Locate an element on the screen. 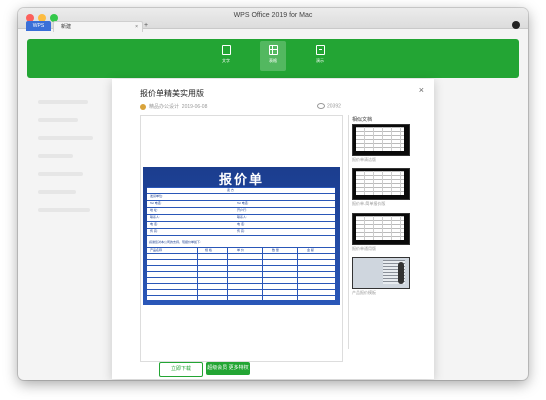  sheet-cell: 地 址: is located at coordinates (154, 210).